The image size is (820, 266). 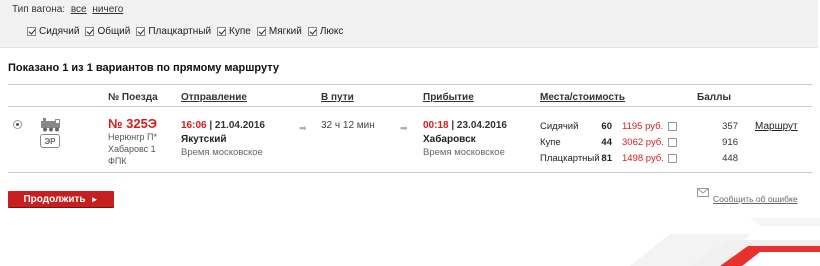 What do you see at coordinates (17, 124) in the screenshot?
I see `train-select-radio` at bounding box center [17, 124].